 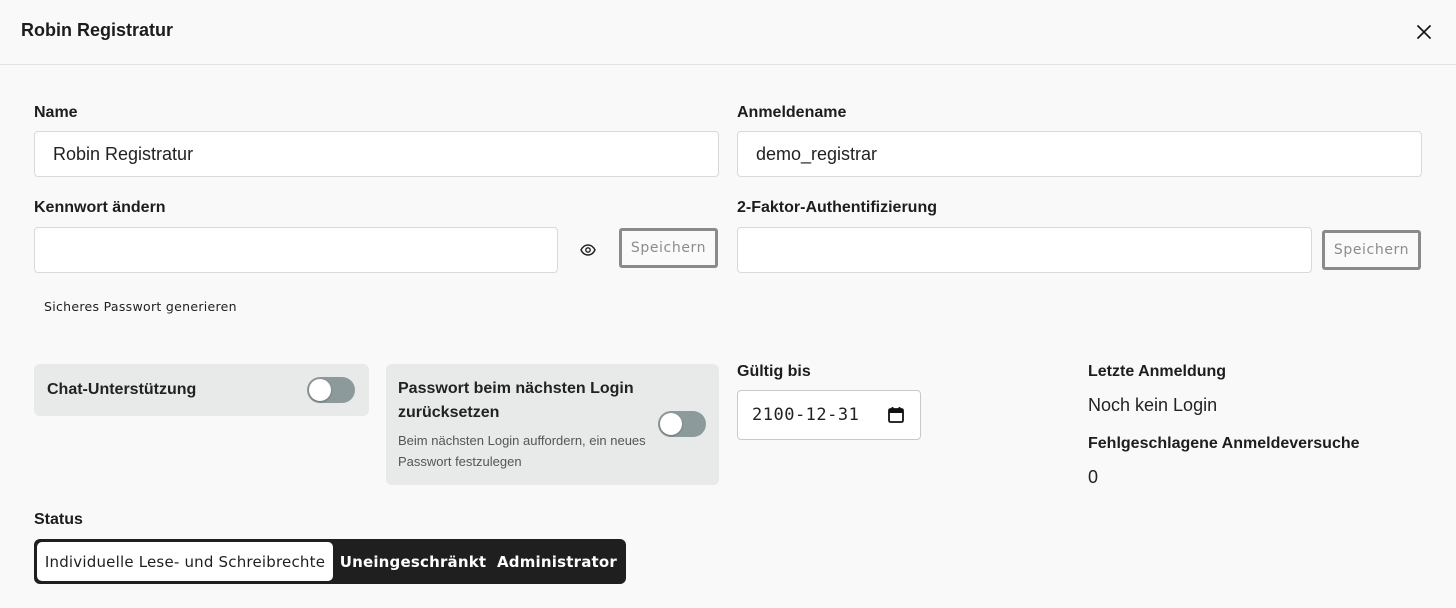 What do you see at coordinates (1093, 477) in the screenshot?
I see `failed-attempts-value: 0` at bounding box center [1093, 477].